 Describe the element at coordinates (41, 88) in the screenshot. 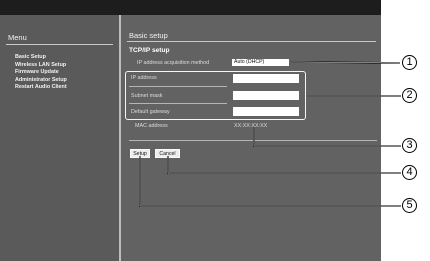

I see `sidebar-item-restart-audio-client: Restart Audio Client` at that location.